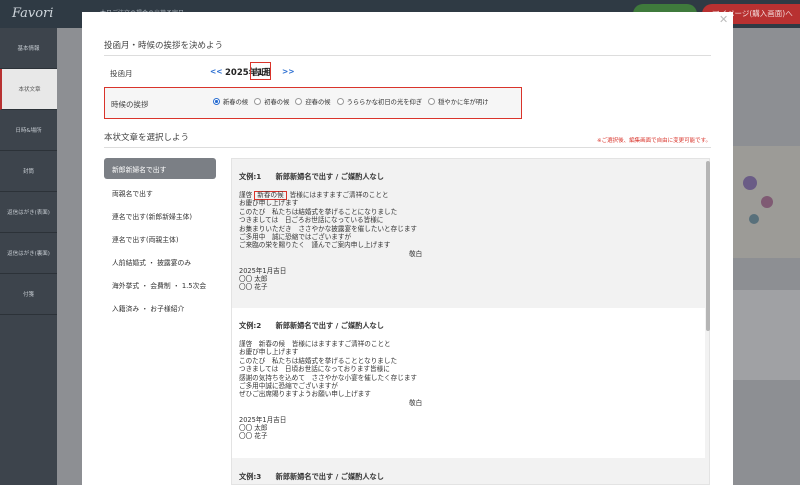 This screenshot has width=800, height=485. I want to click on example-greeting-prefix: 謹啓, so click(246, 195).